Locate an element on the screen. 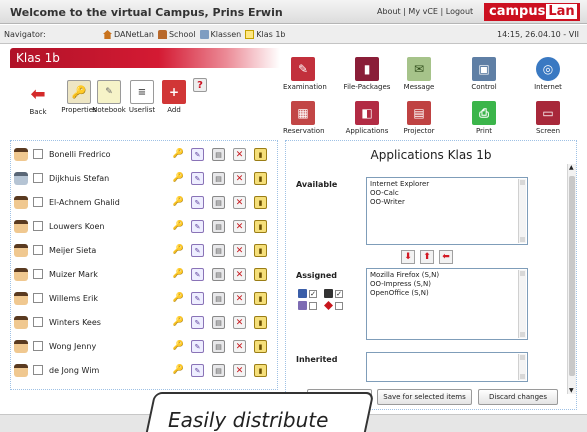  file-packages-button: ▮ File-Packages is located at coordinates (367, 74).